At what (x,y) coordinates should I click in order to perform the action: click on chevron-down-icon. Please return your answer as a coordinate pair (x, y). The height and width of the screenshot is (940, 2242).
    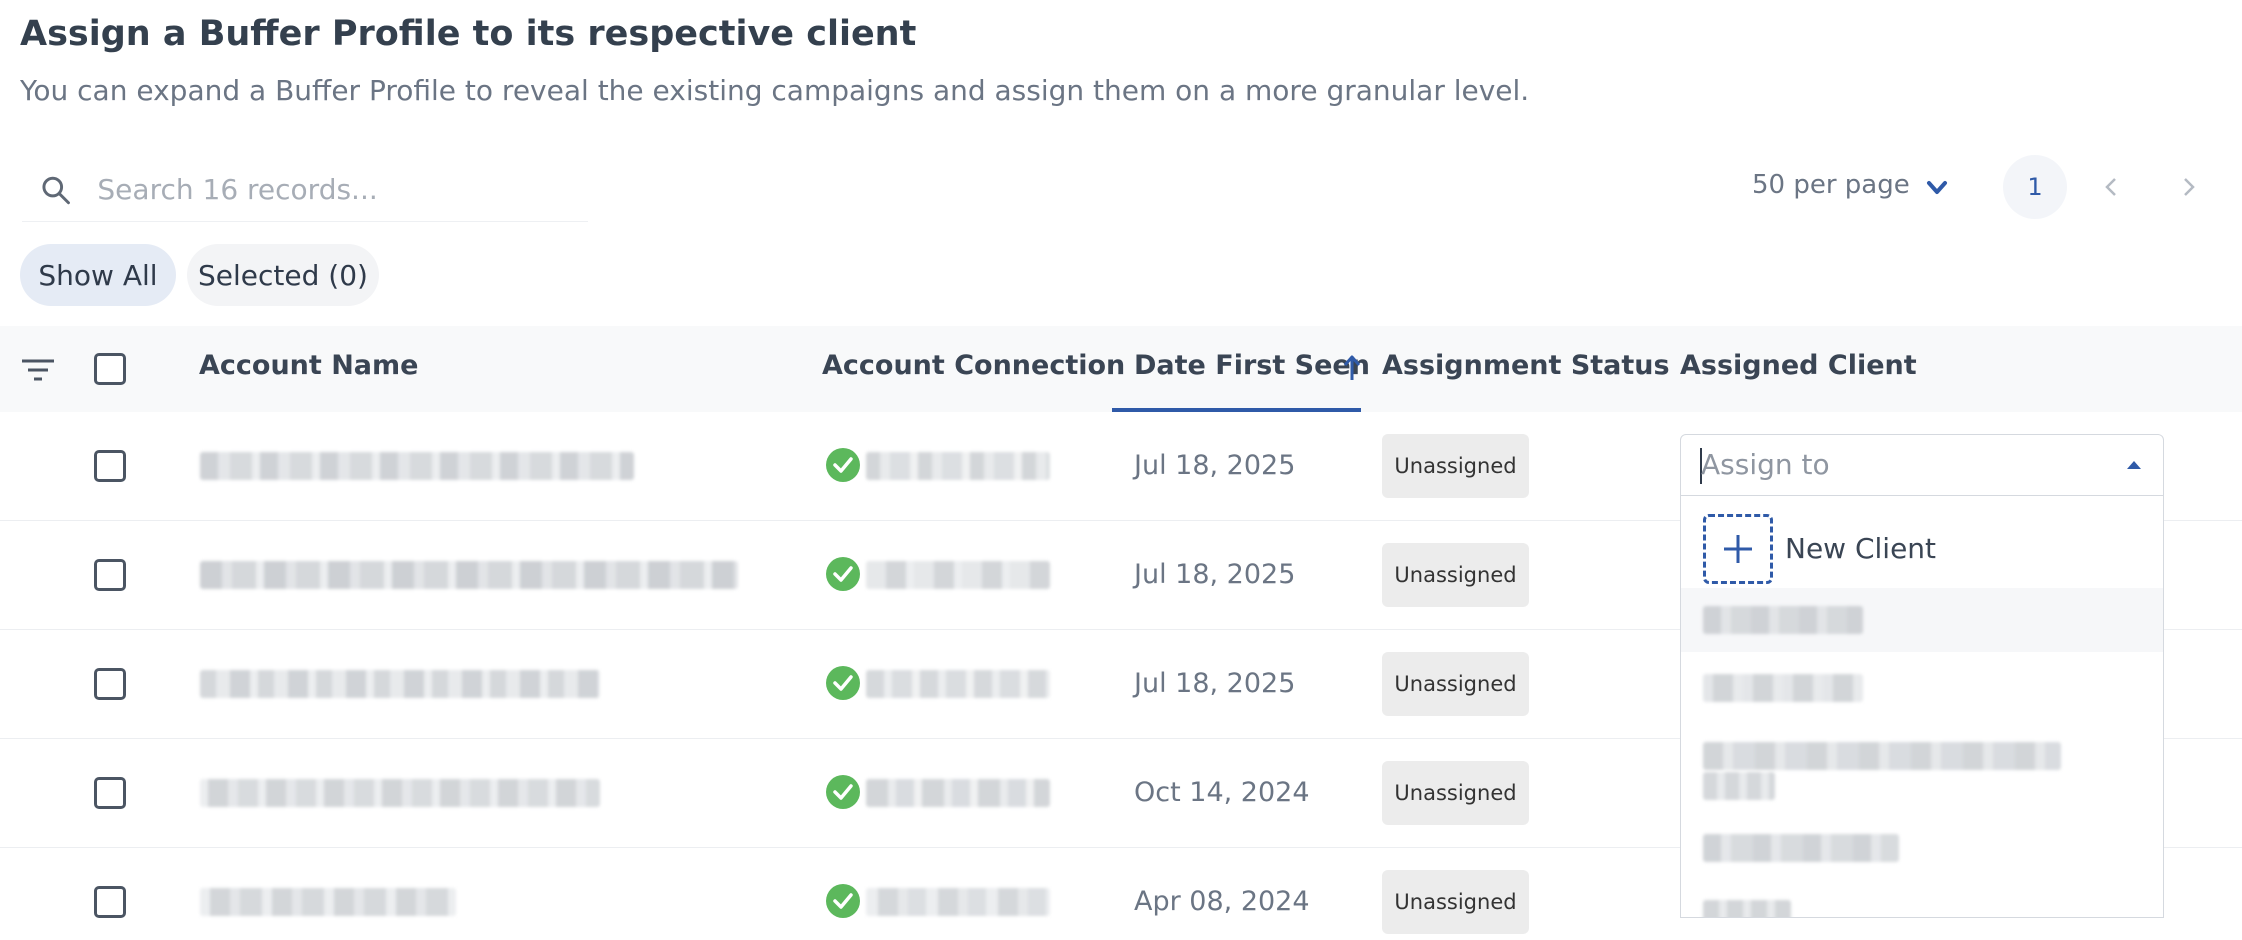
    Looking at the image, I should click on (1937, 188).